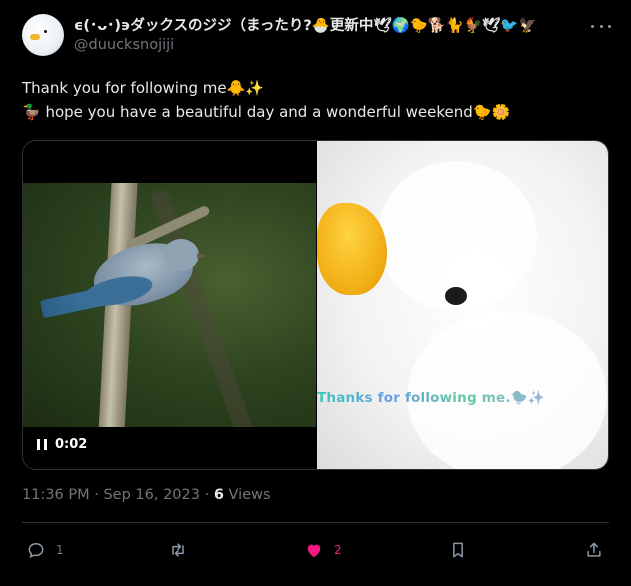  Describe the element at coordinates (118, 495) in the screenshot. I see `timestamp: 11:36 PM · Sep 16, 2023 ·` at that location.